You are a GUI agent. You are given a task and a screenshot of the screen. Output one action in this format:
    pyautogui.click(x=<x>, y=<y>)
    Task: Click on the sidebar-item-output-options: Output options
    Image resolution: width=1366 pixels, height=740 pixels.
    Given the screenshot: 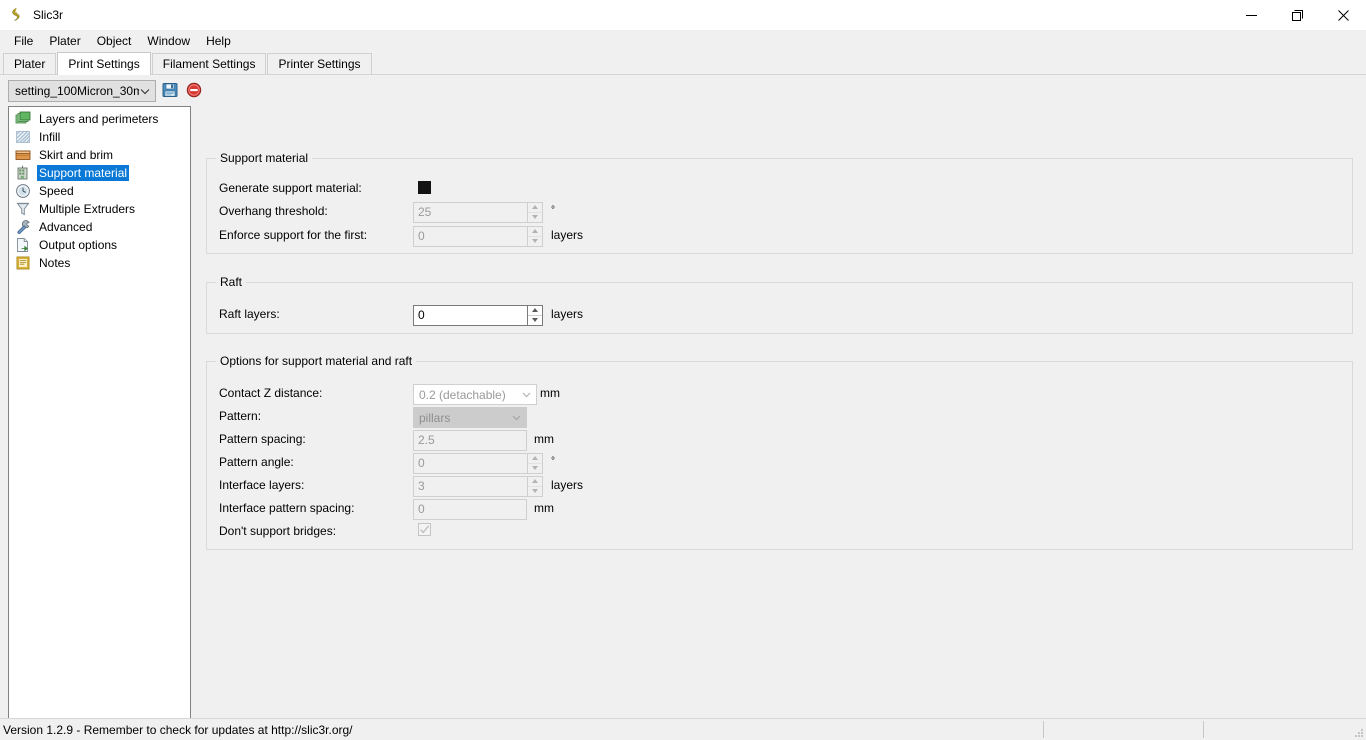 What is the action you would take?
    pyautogui.click(x=99, y=245)
    